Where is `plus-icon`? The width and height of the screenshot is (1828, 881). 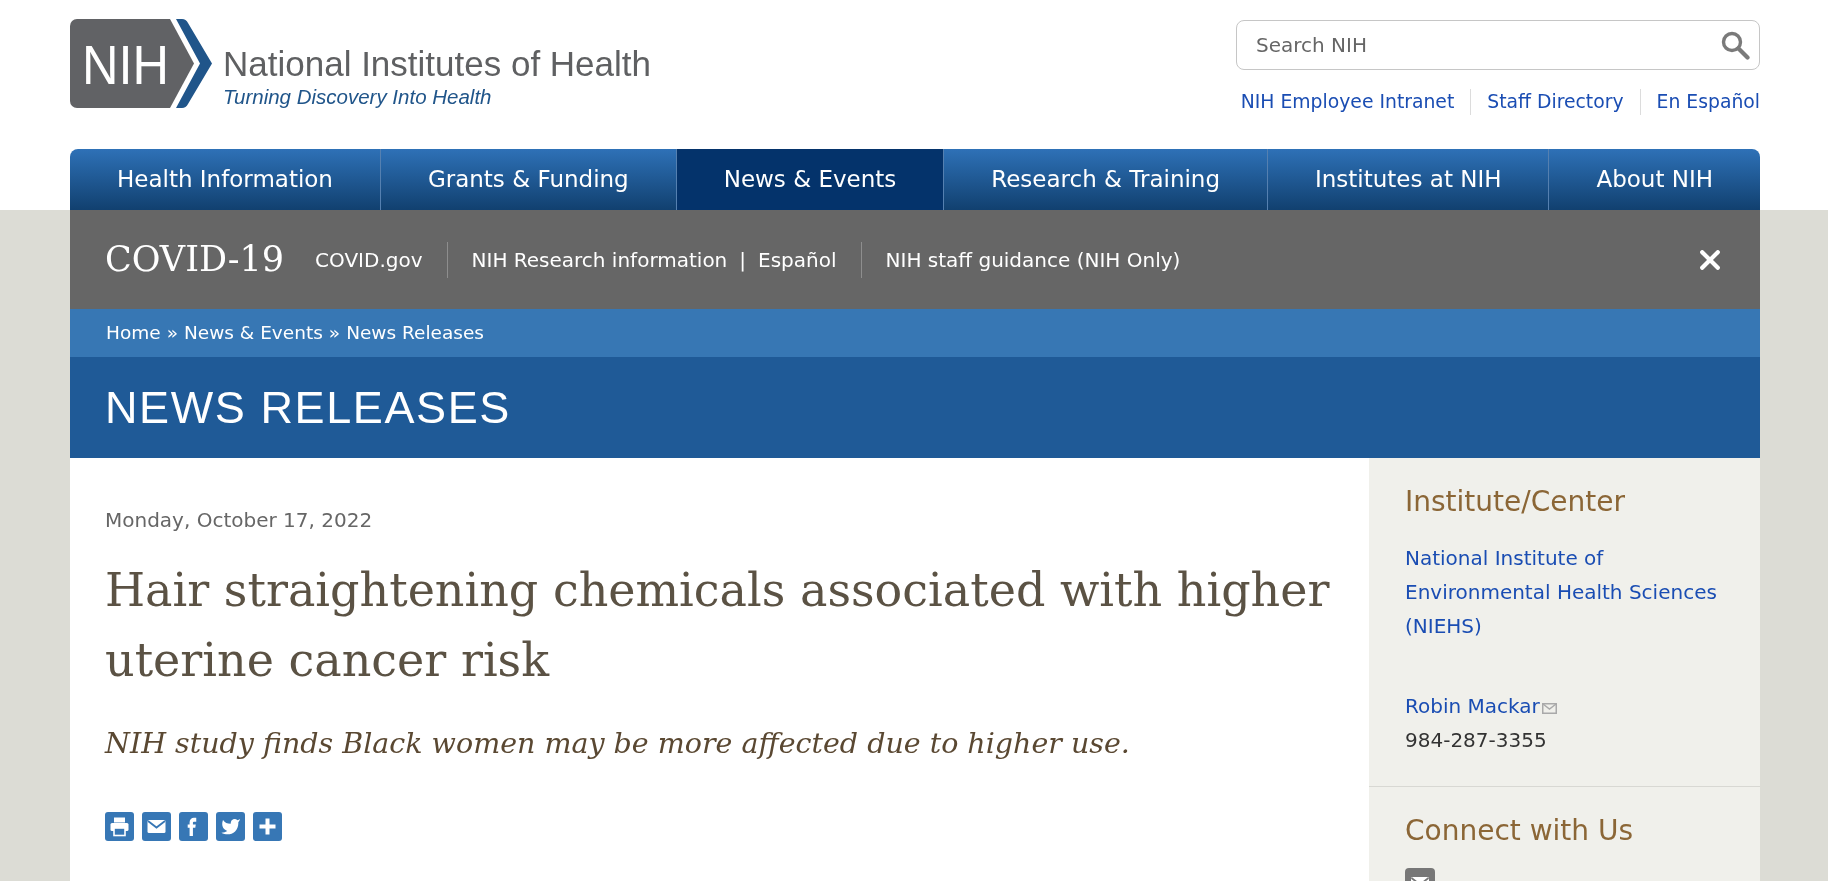 plus-icon is located at coordinates (267, 826).